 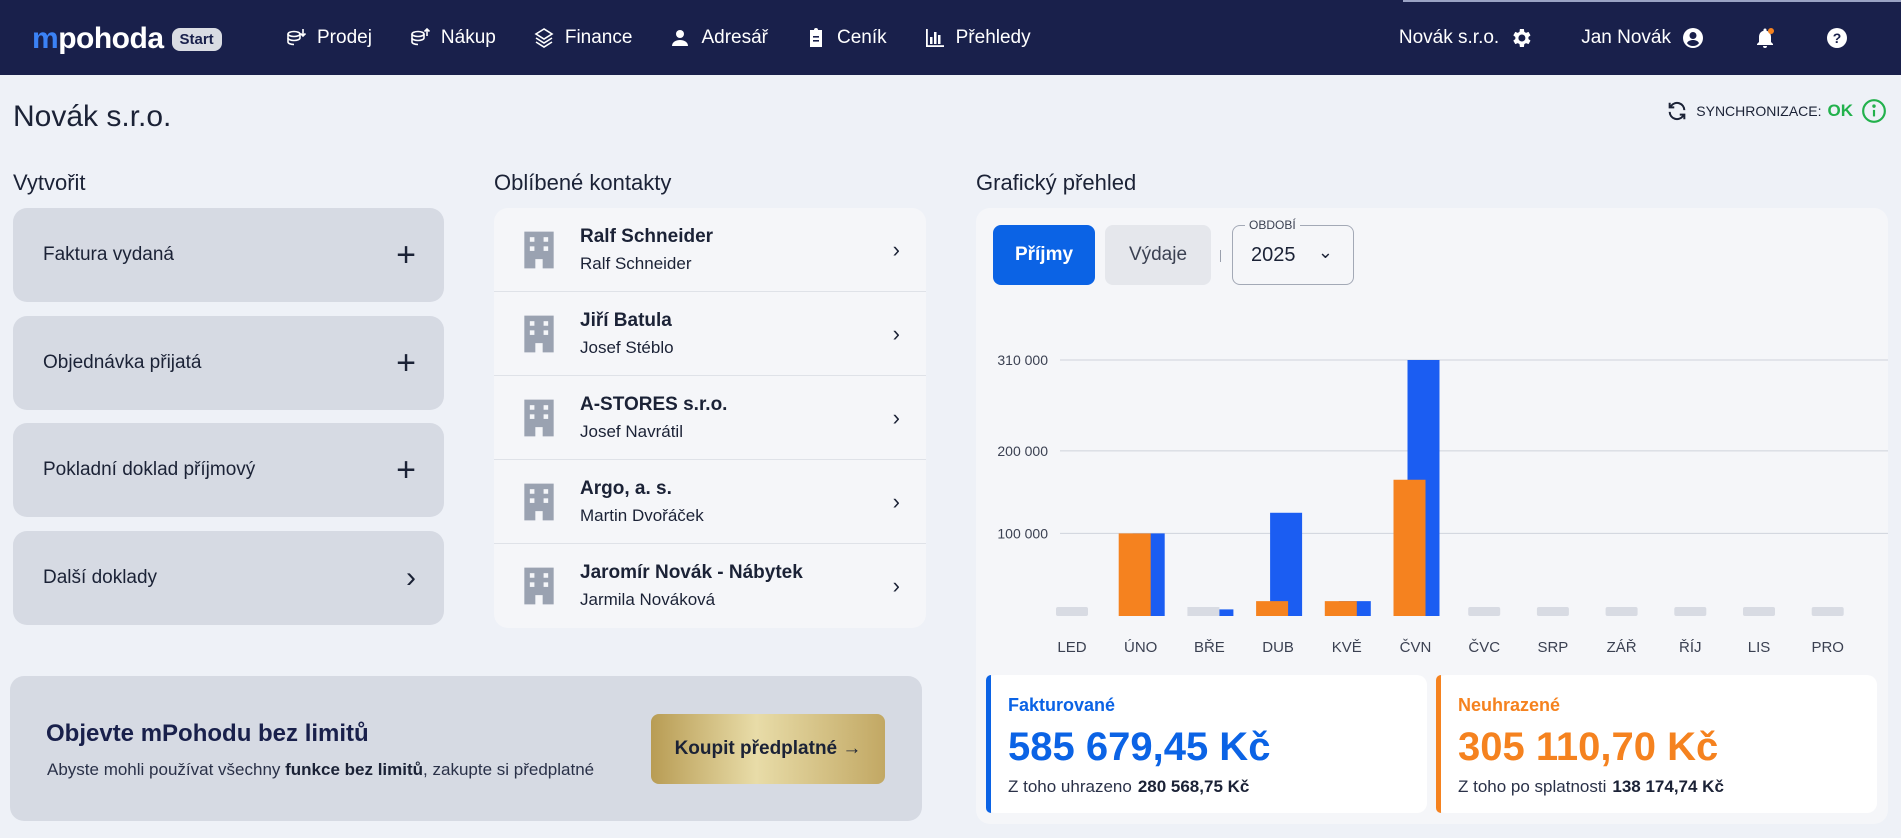 I want to click on x-tick-label: KVĚ, so click(x=1347, y=647).